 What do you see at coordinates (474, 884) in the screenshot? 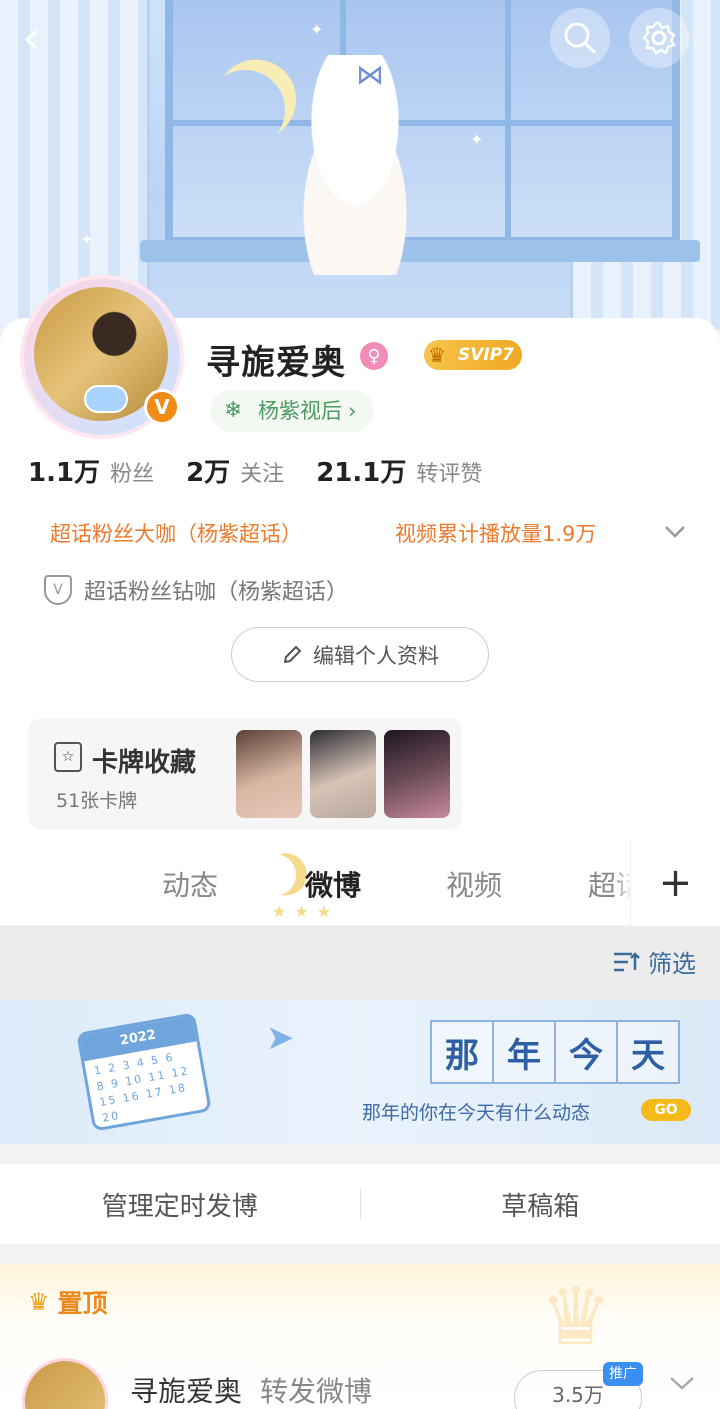
I see `tab-video: 视频` at bounding box center [474, 884].